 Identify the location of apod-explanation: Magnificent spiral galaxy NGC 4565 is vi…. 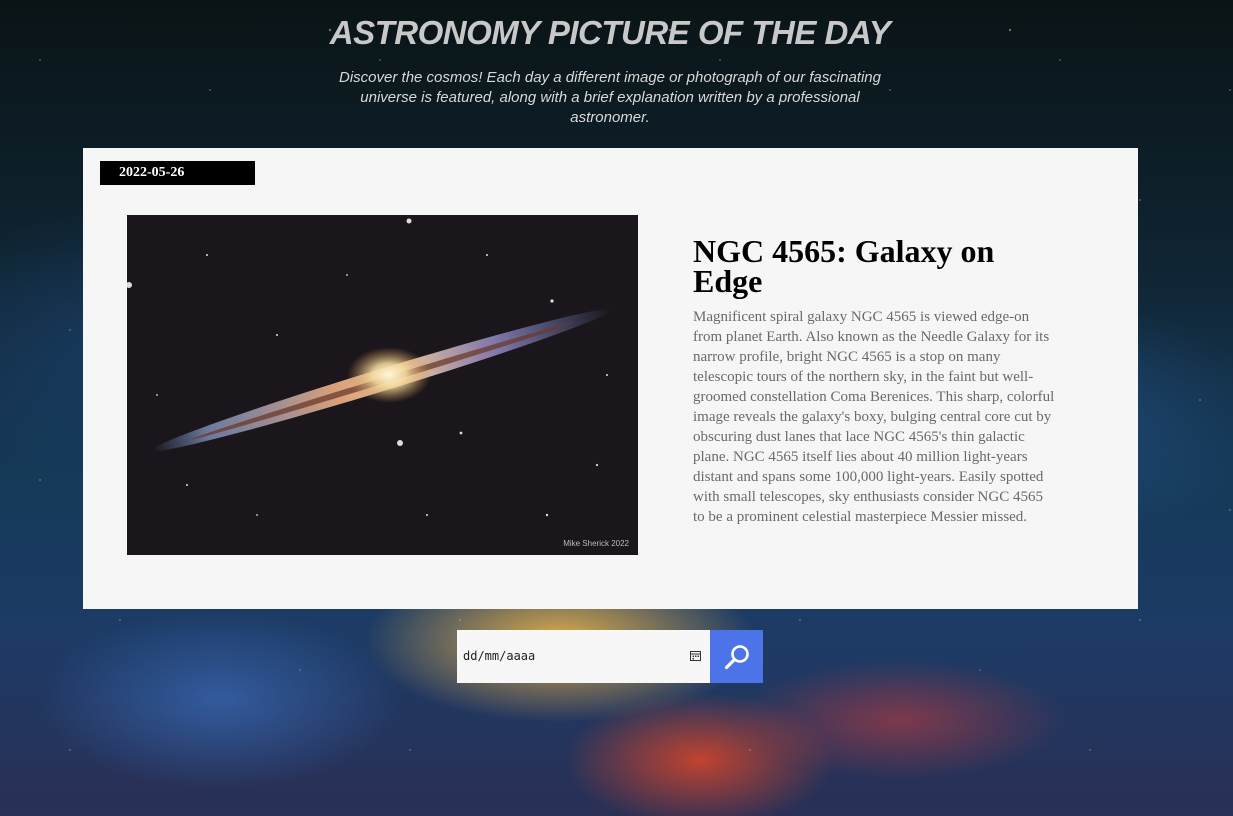
(874, 417).